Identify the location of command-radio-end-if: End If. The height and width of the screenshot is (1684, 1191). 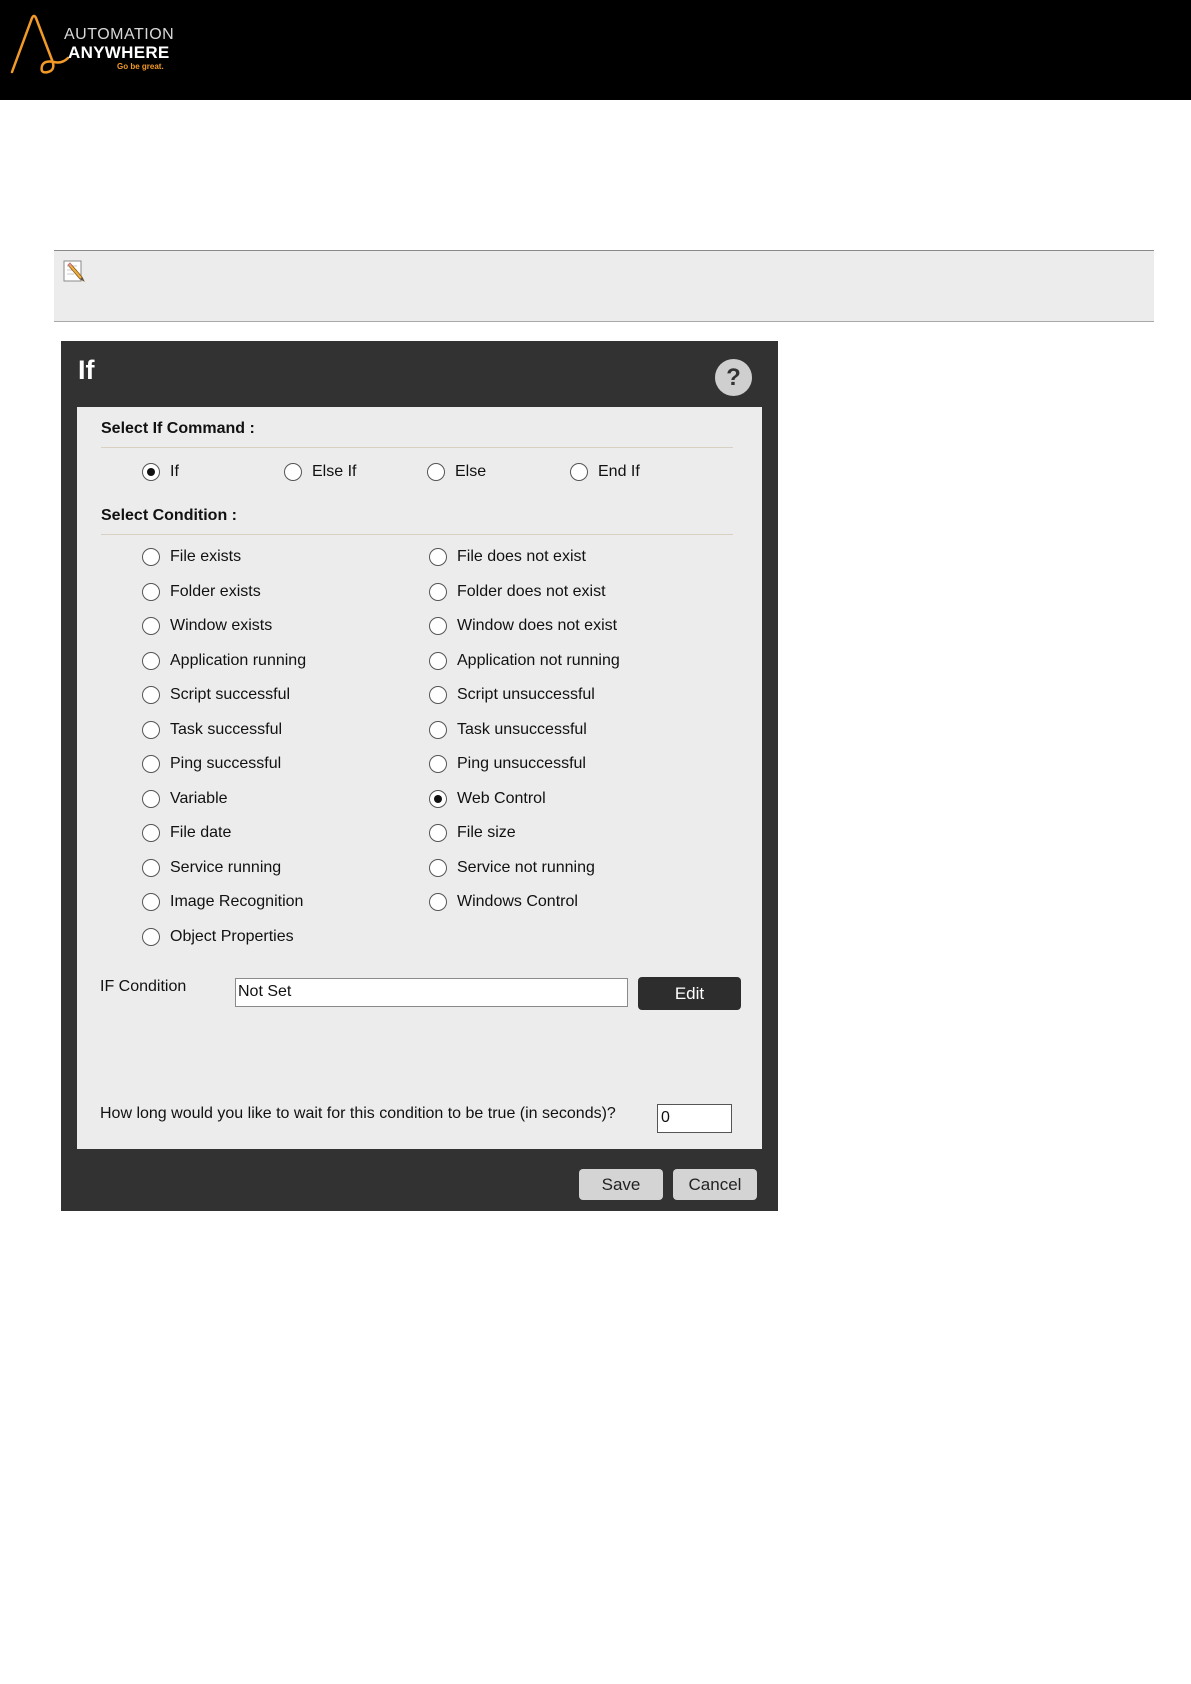
(605, 472).